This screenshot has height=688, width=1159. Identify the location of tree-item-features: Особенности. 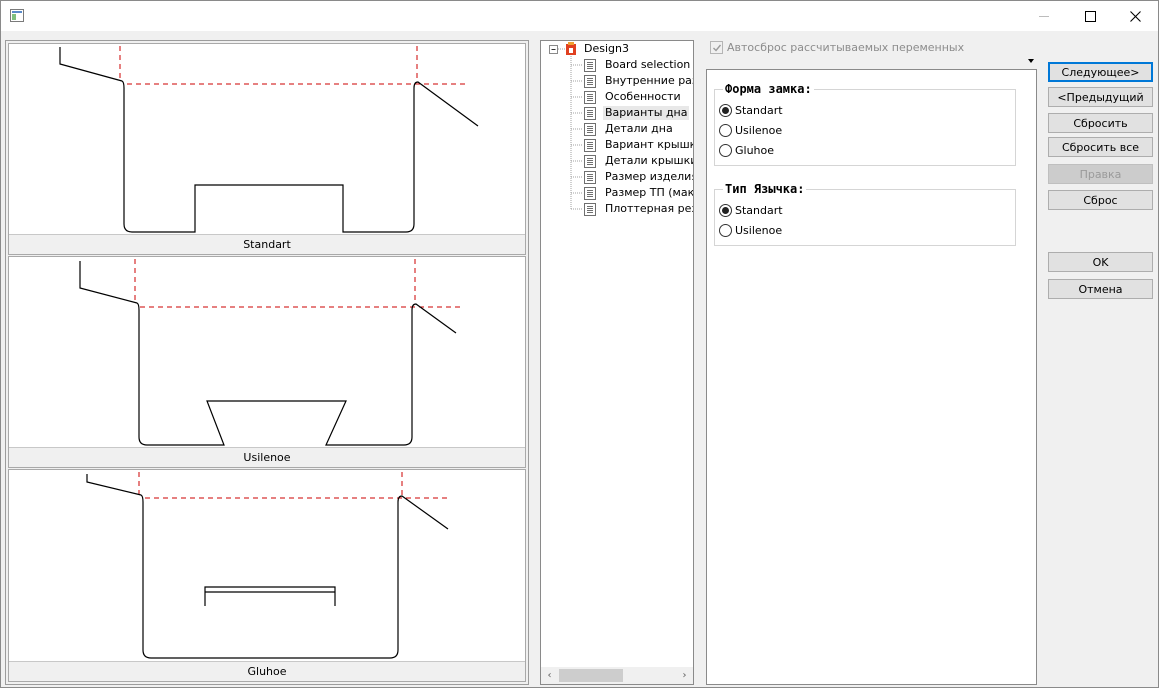
(617, 97).